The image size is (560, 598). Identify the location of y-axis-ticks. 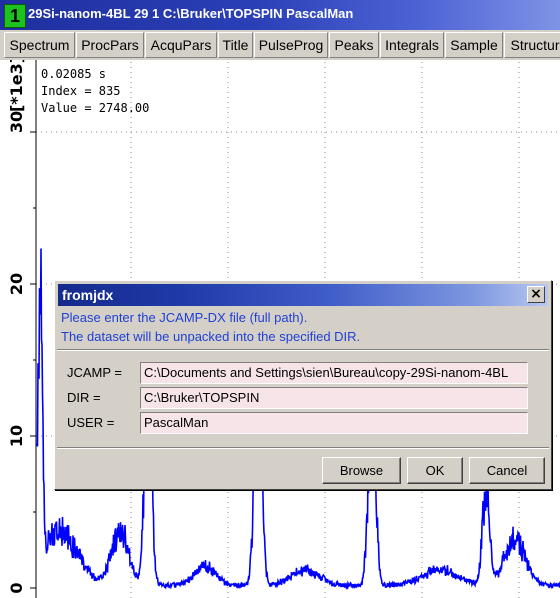
(33, 360).